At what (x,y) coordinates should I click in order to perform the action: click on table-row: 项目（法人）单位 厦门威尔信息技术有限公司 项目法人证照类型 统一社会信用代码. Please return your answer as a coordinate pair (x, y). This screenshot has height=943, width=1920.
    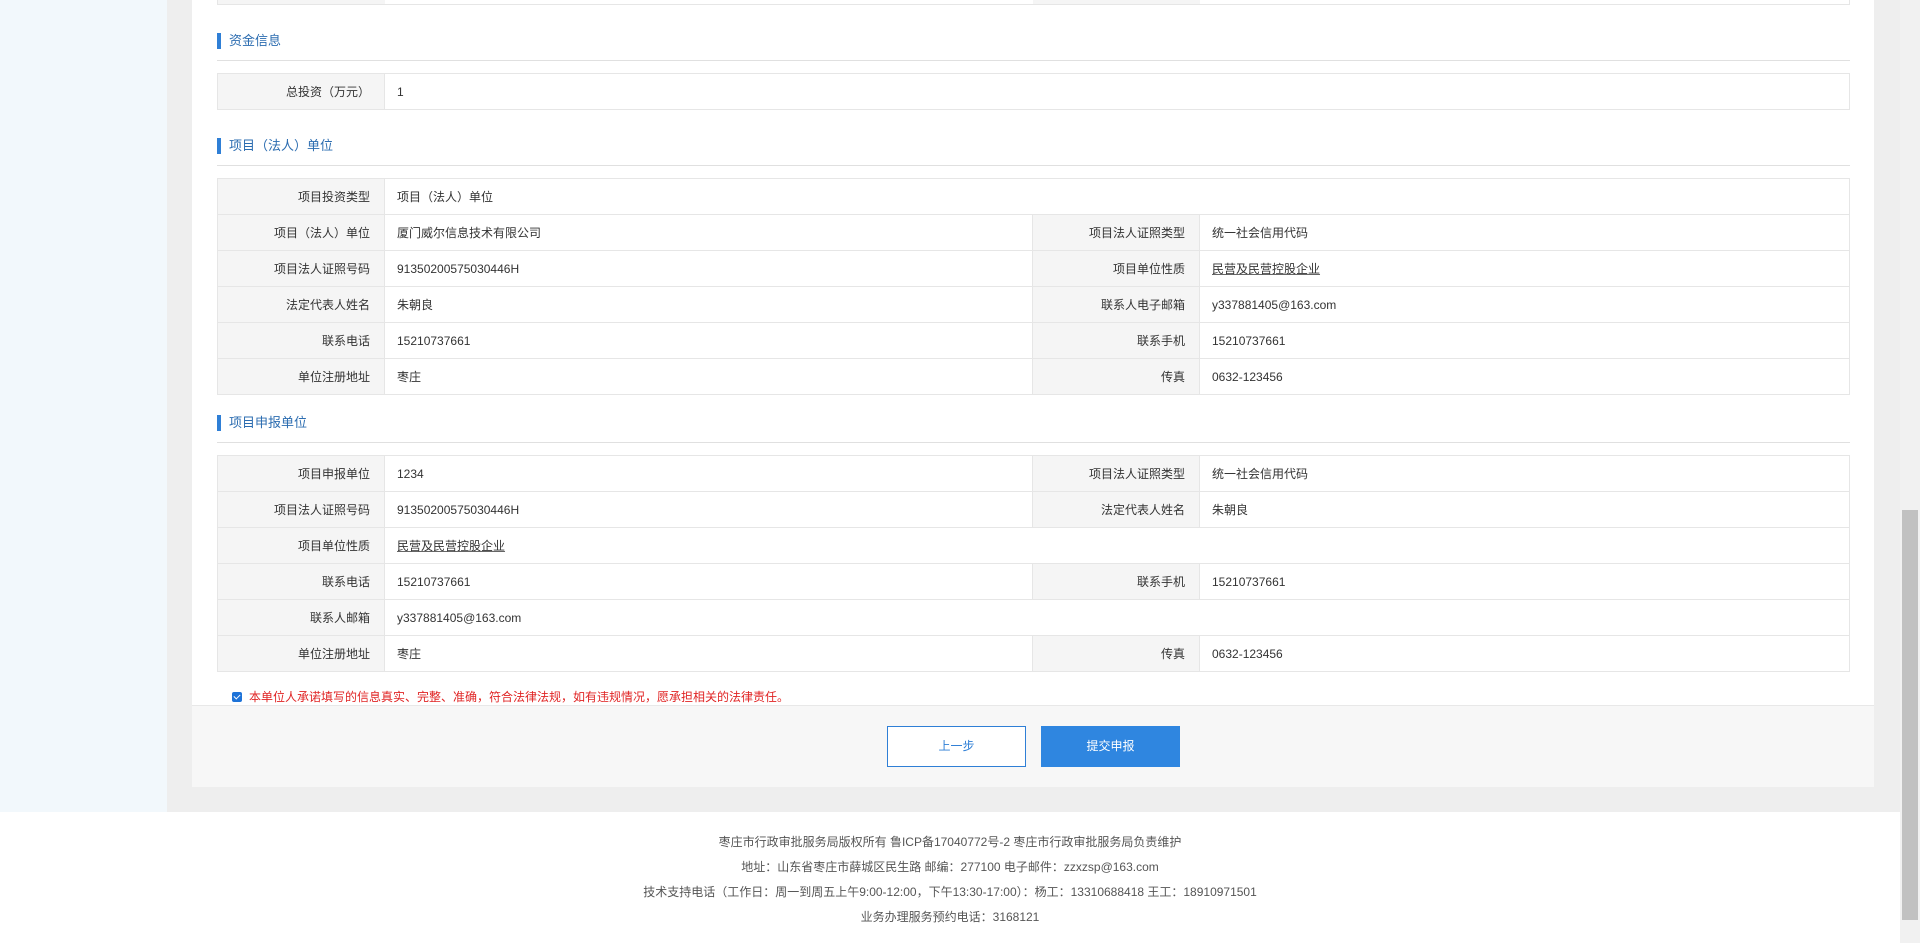
    Looking at the image, I should click on (1033, 232).